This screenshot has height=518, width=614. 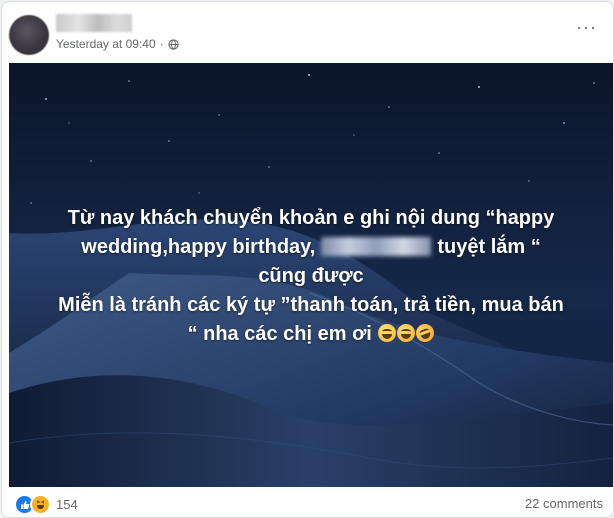 I want to click on post-footer: 154 22 comments, so click(x=307, y=502).